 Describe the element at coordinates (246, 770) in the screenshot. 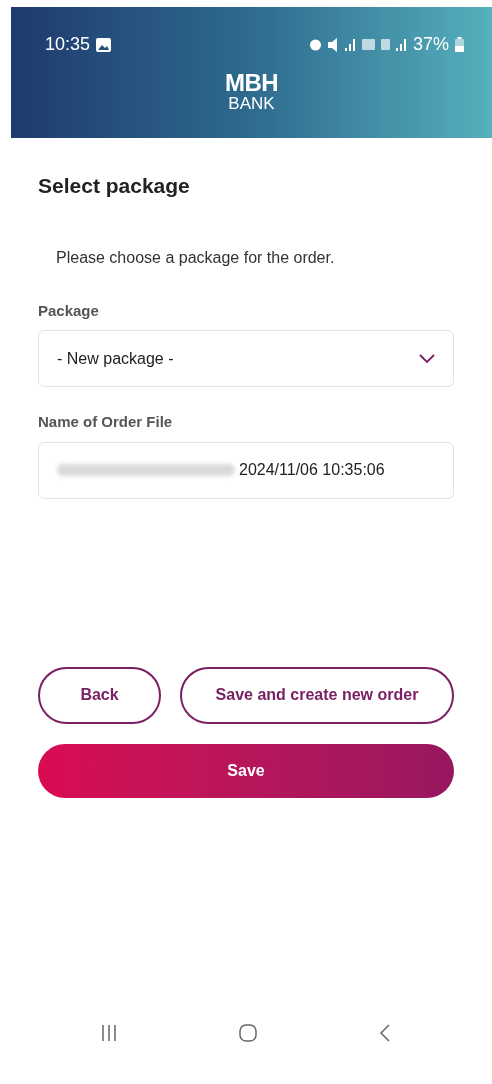

I see `save-button: Save` at that location.